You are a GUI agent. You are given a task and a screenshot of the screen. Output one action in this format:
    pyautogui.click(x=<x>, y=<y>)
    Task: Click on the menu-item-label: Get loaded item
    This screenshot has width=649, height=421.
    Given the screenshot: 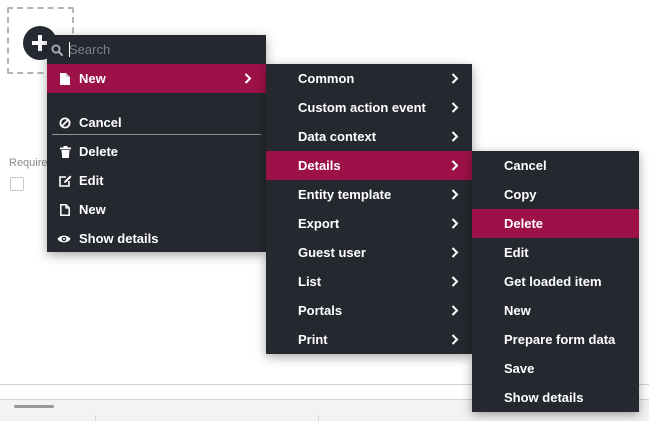 What is the action you would take?
    pyautogui.click(x=553, y=281)
    